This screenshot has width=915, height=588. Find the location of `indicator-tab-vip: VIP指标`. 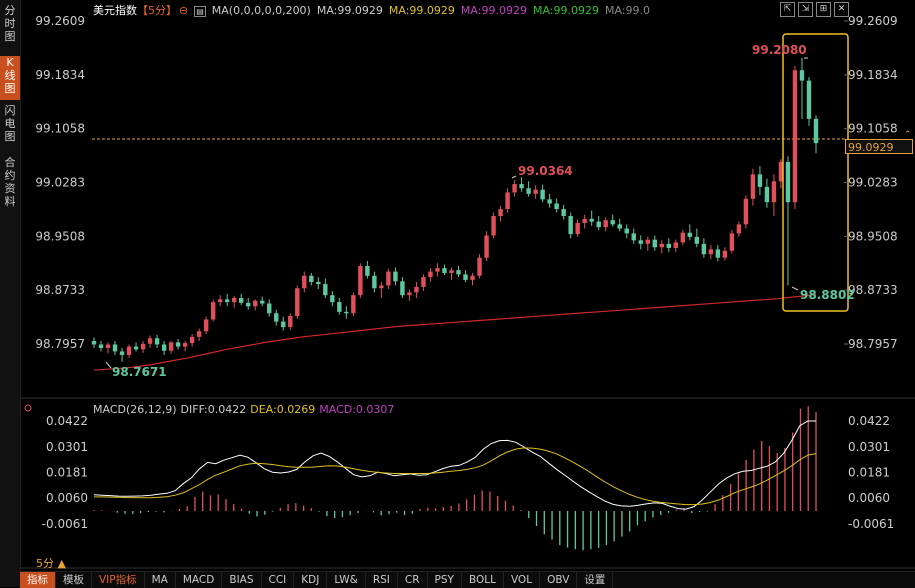

indicator-tab-vip: VIP指标 is located at coordinates (118, 580).